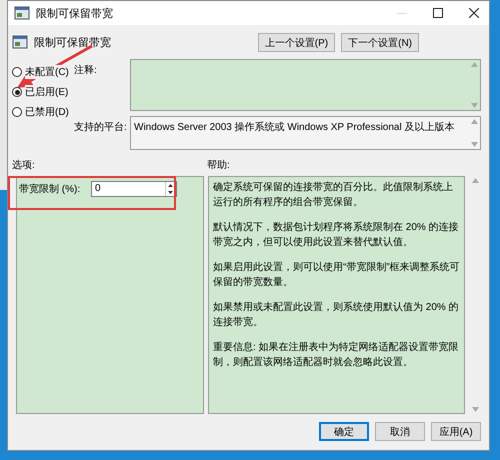  What do you see at coordinates (22, 13) in the screenshot?
I see `policy-icon` at bounding box center [22, 13].